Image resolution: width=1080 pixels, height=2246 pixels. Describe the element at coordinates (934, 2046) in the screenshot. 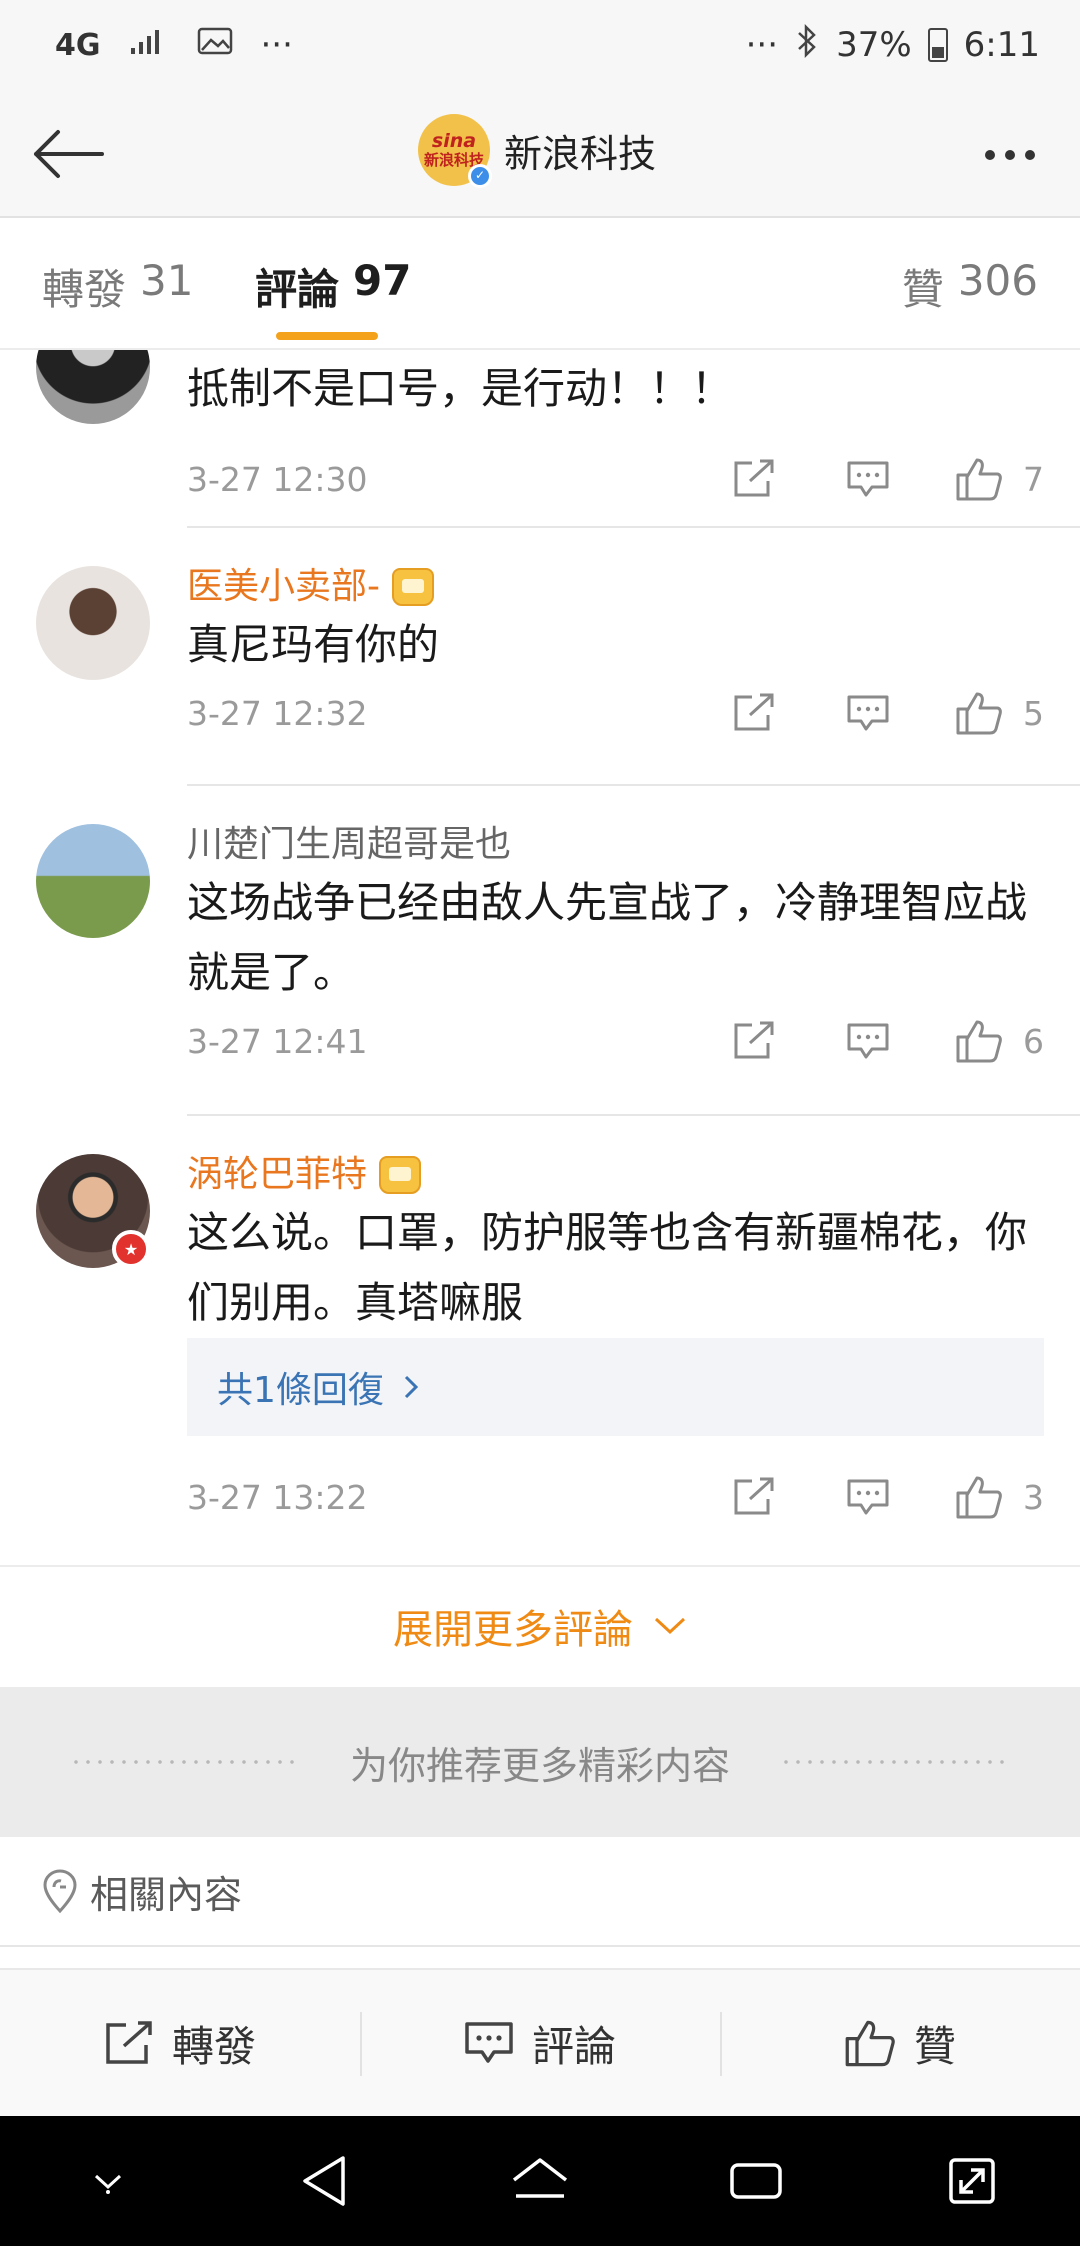

I see `like-label: 贊` at that location.